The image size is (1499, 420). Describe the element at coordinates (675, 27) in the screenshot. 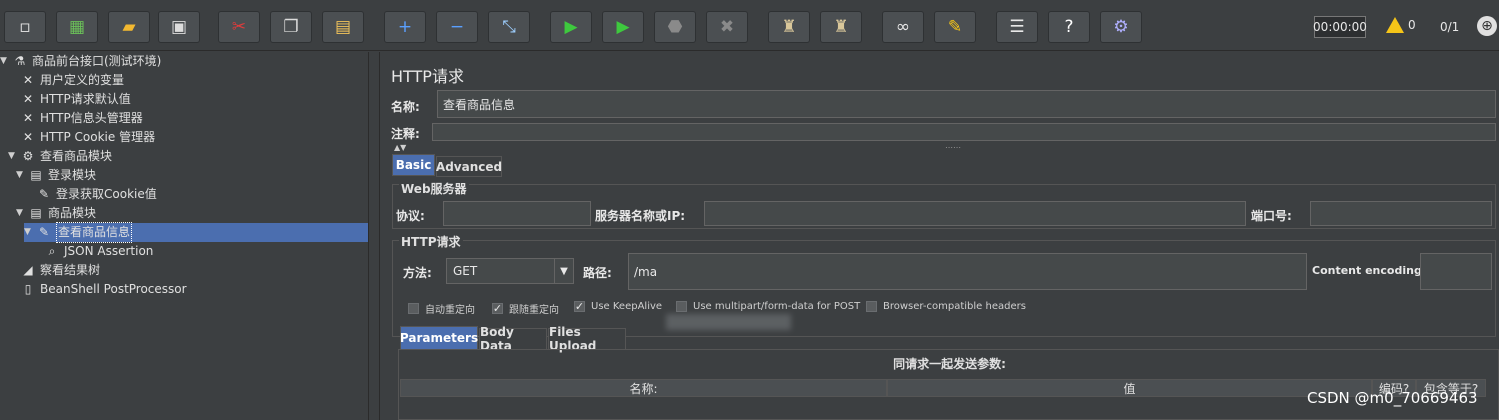

I see `stop-button: ⬣` at that location.